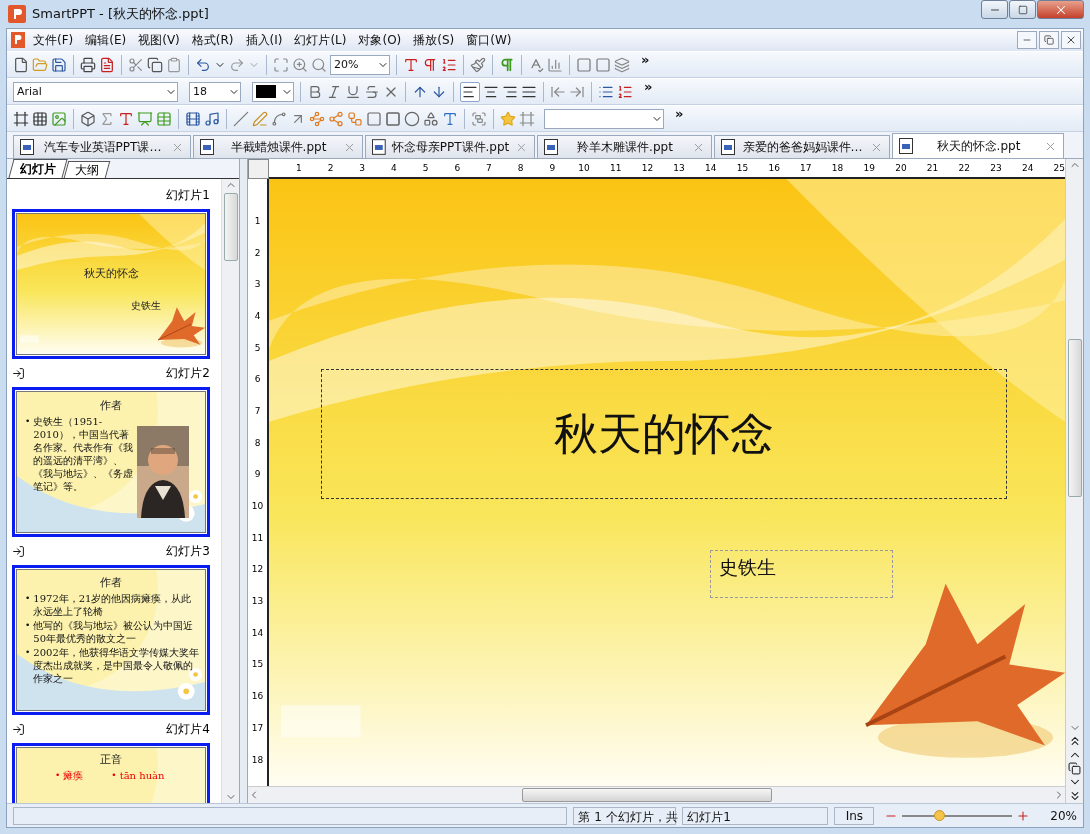 Image resolution: width=1090 pixels, height=834 pixels. Describe the element at coordinates (434, 40) in the screenshot. I see `menu-item: 播放(S)` at that location.